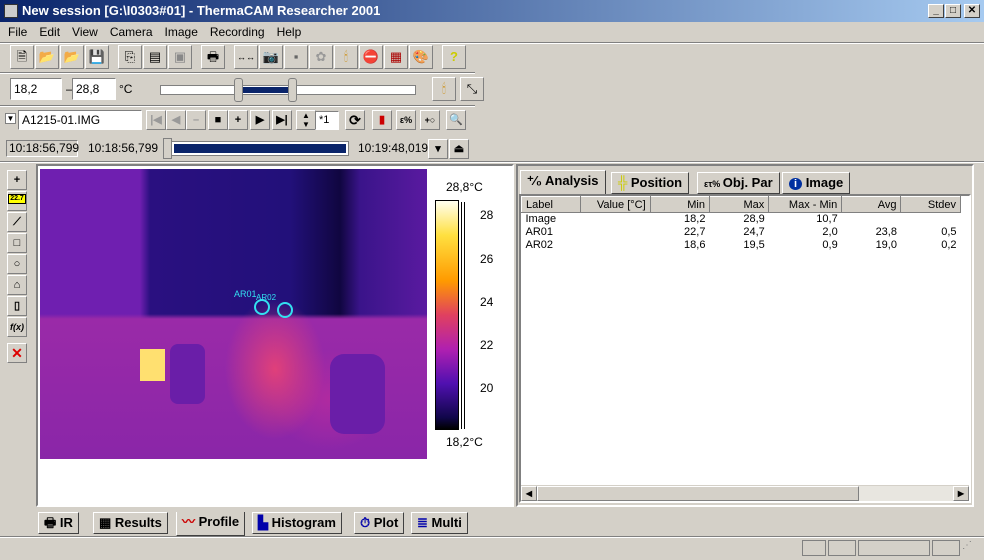 The height and width of the screenshot is (560, 984). I want to click on tab-plot: ⏱ Plot, so click(379, 523).